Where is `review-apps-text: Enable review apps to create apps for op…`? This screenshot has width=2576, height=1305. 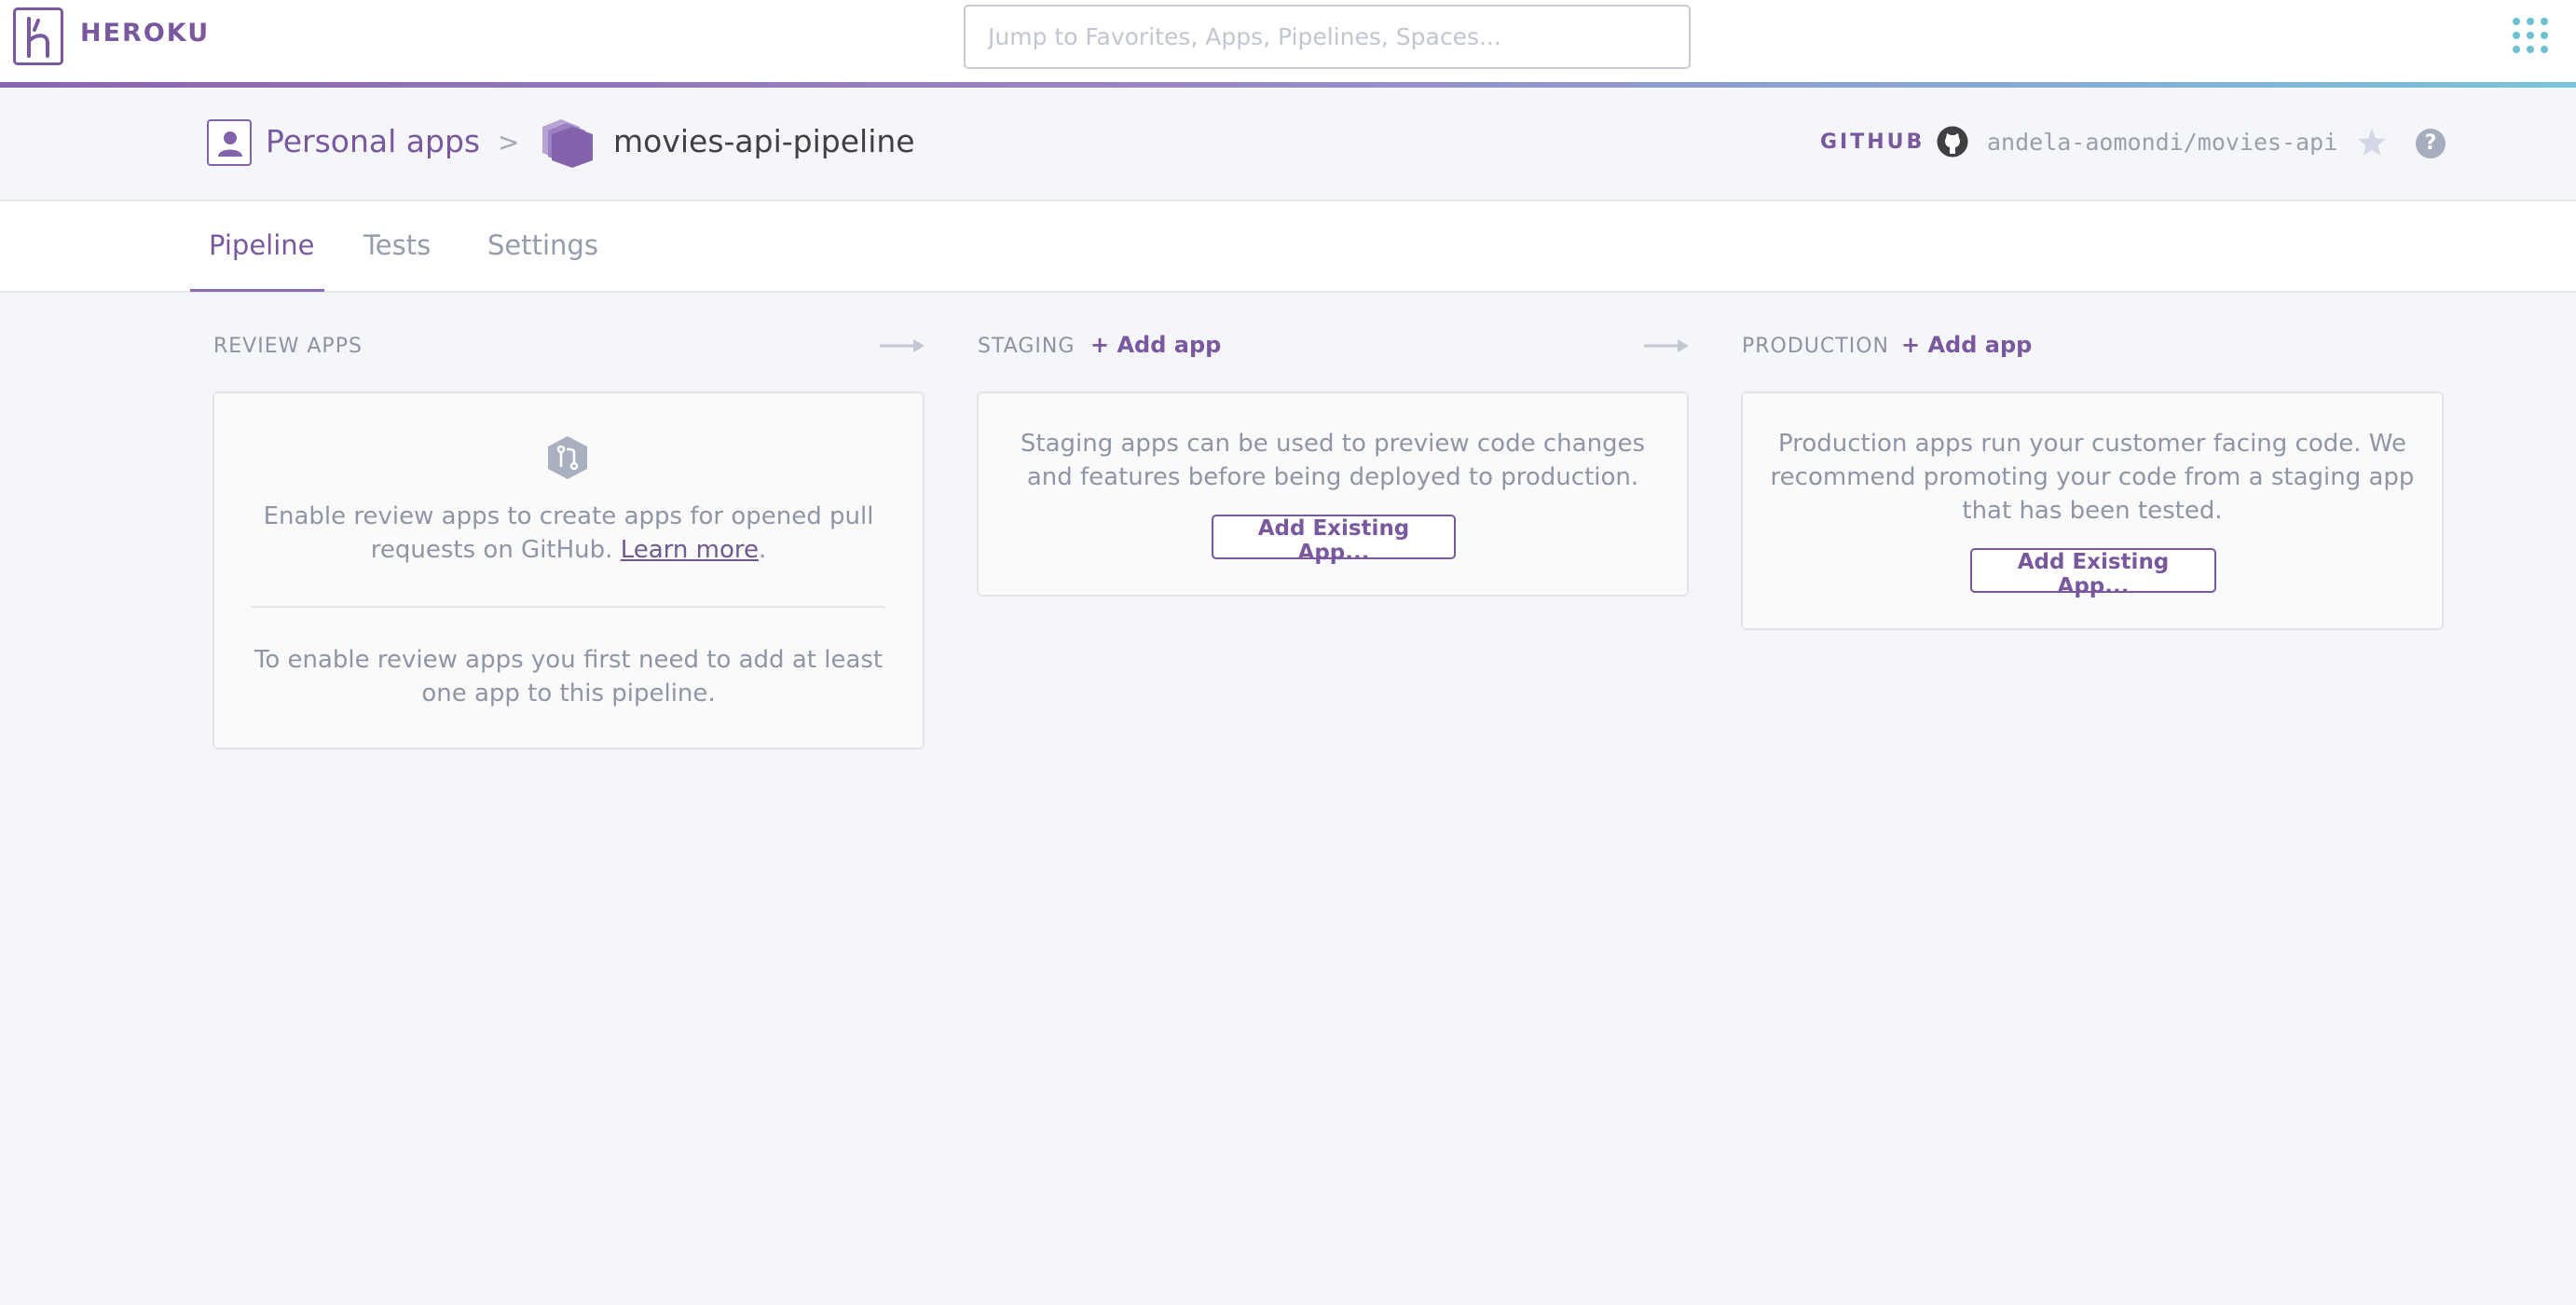
review-apps-text: Enable review apps to create apps for op… is located at coordinates (568, 533).